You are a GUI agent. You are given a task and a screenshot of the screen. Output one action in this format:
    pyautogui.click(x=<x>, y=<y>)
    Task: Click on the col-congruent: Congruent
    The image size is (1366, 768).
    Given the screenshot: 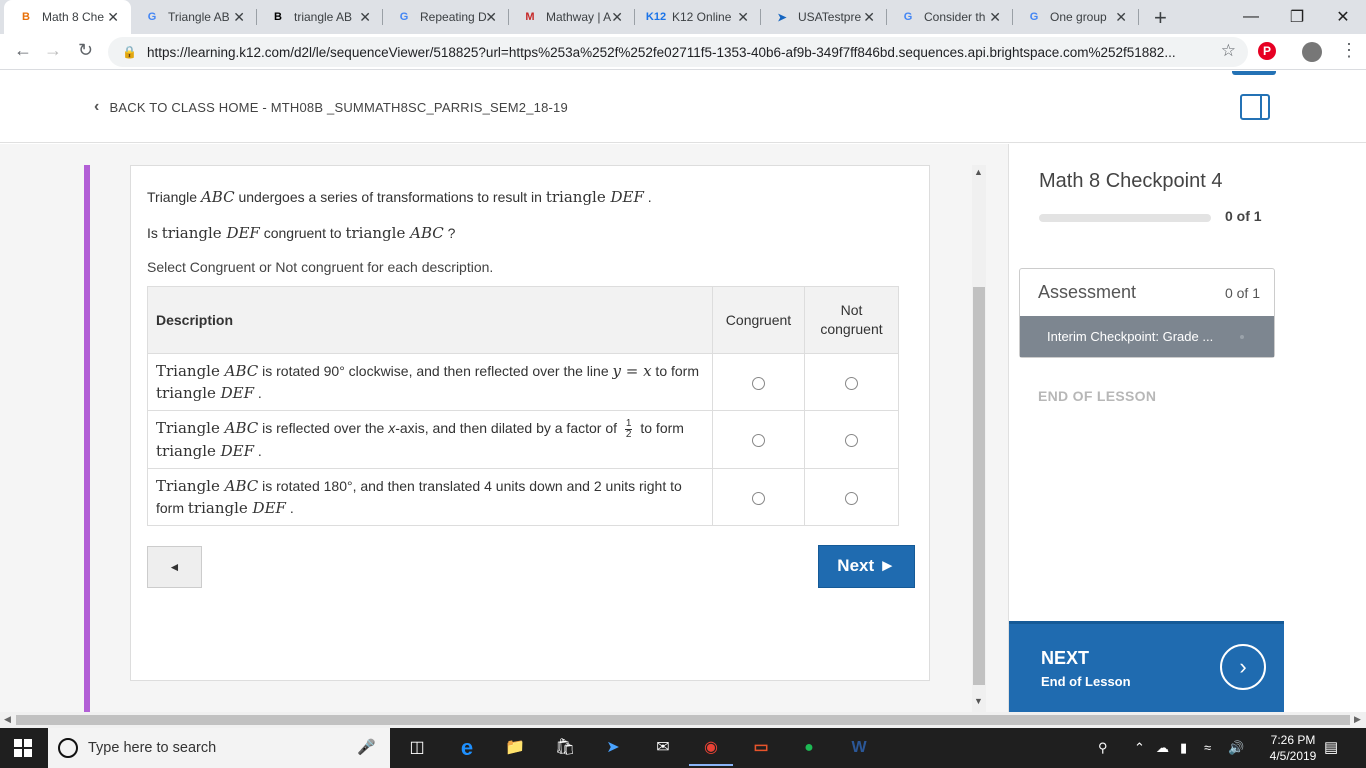 What is the action you would take?
    pyautogui.click(x=758, y=320)
    